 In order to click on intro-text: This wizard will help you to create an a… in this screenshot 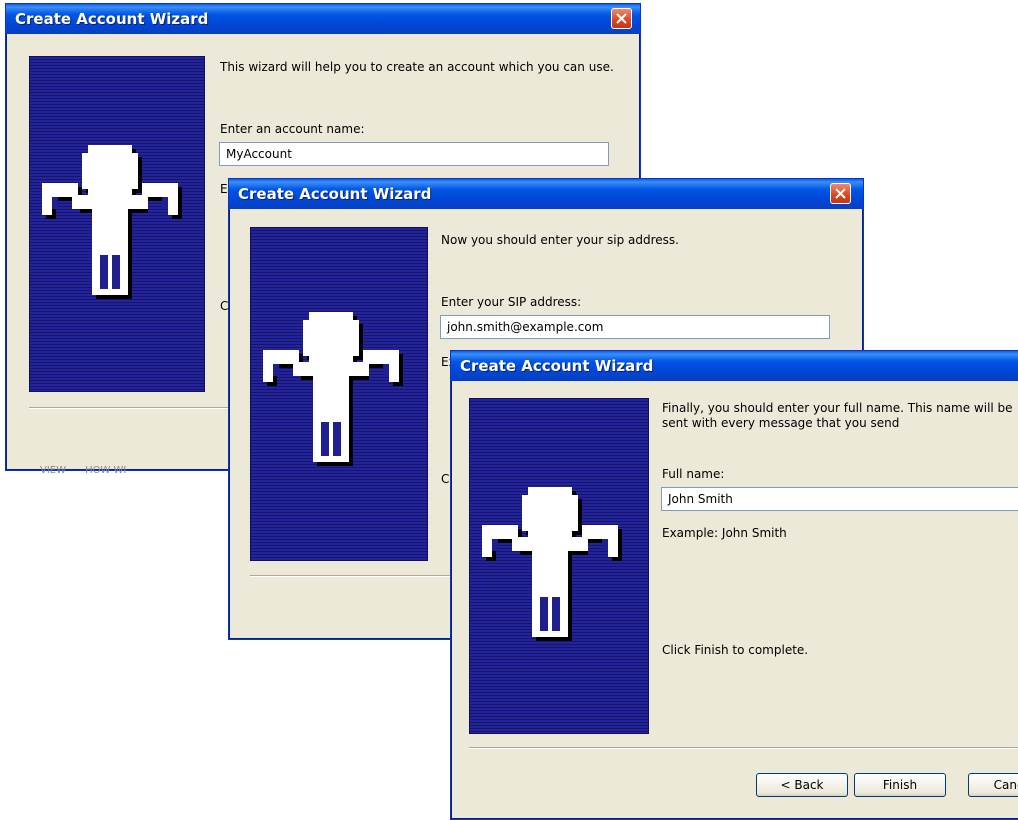, I will do `click(417, 67)`.